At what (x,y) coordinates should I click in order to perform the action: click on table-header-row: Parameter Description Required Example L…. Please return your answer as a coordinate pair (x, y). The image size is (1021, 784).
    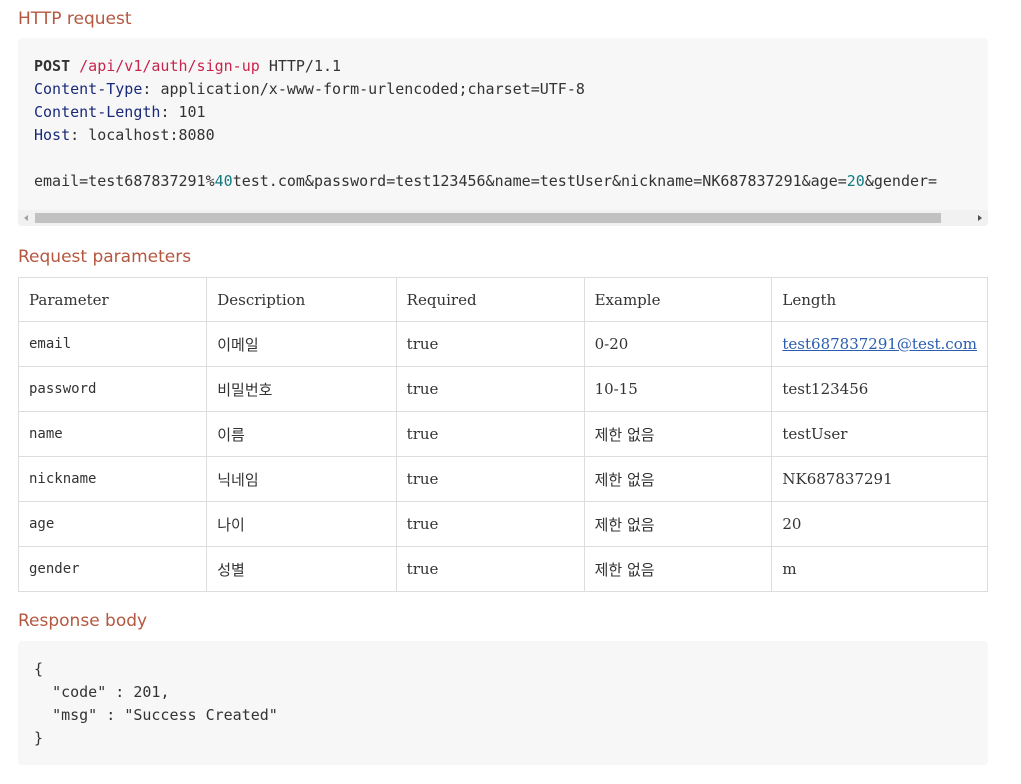
    Looking at the image, I should click on (502, 299).